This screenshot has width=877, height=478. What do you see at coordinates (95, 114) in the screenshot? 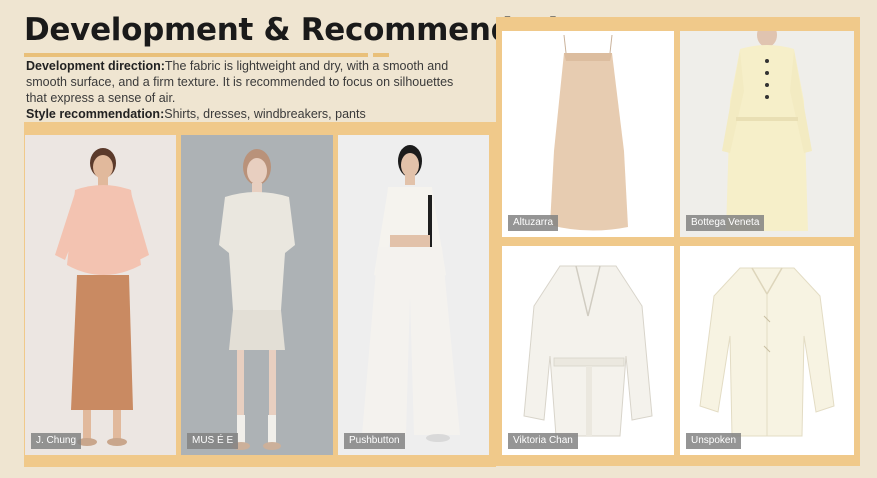
I see `style-label: Style recommendation:` at bounding box center [95, 114].